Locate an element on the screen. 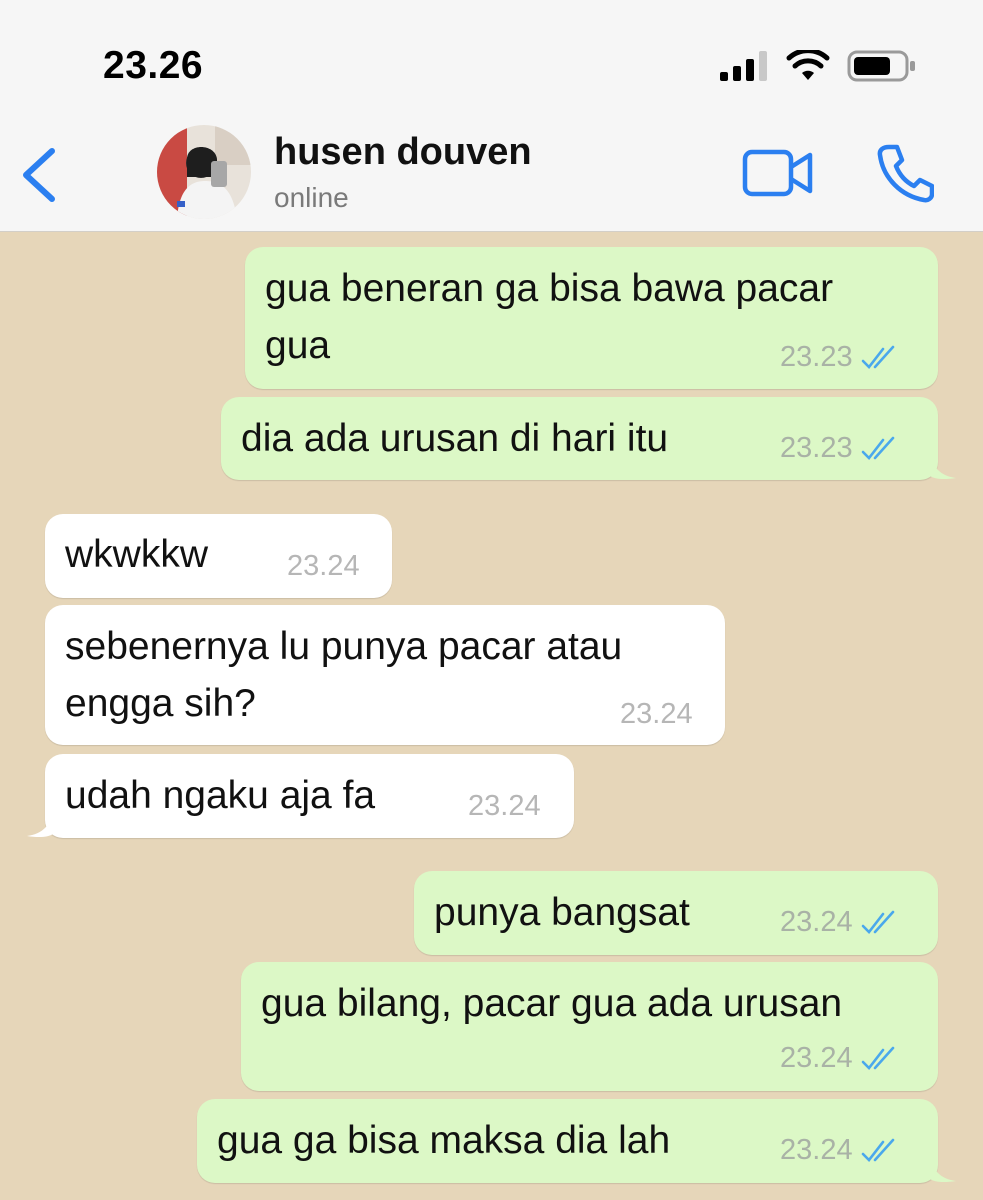  message-line: wkwkkw is located at coordinates (136, 554).